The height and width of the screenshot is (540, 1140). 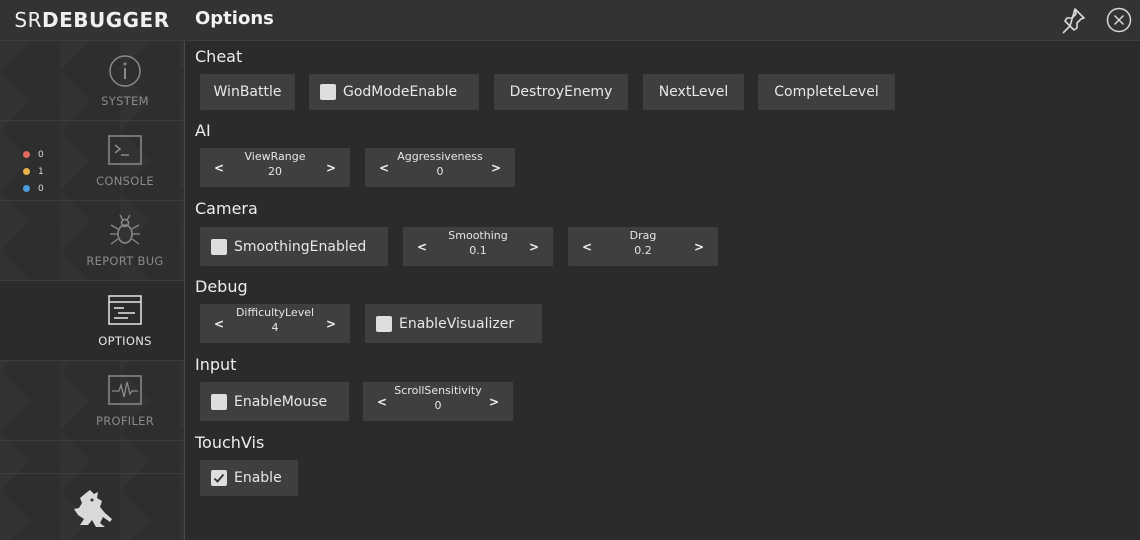 What do you see at coordinates (219, 56) in the screenshot?
I see `section-title-cheat: Cheat` at bounding box center [219, 56].